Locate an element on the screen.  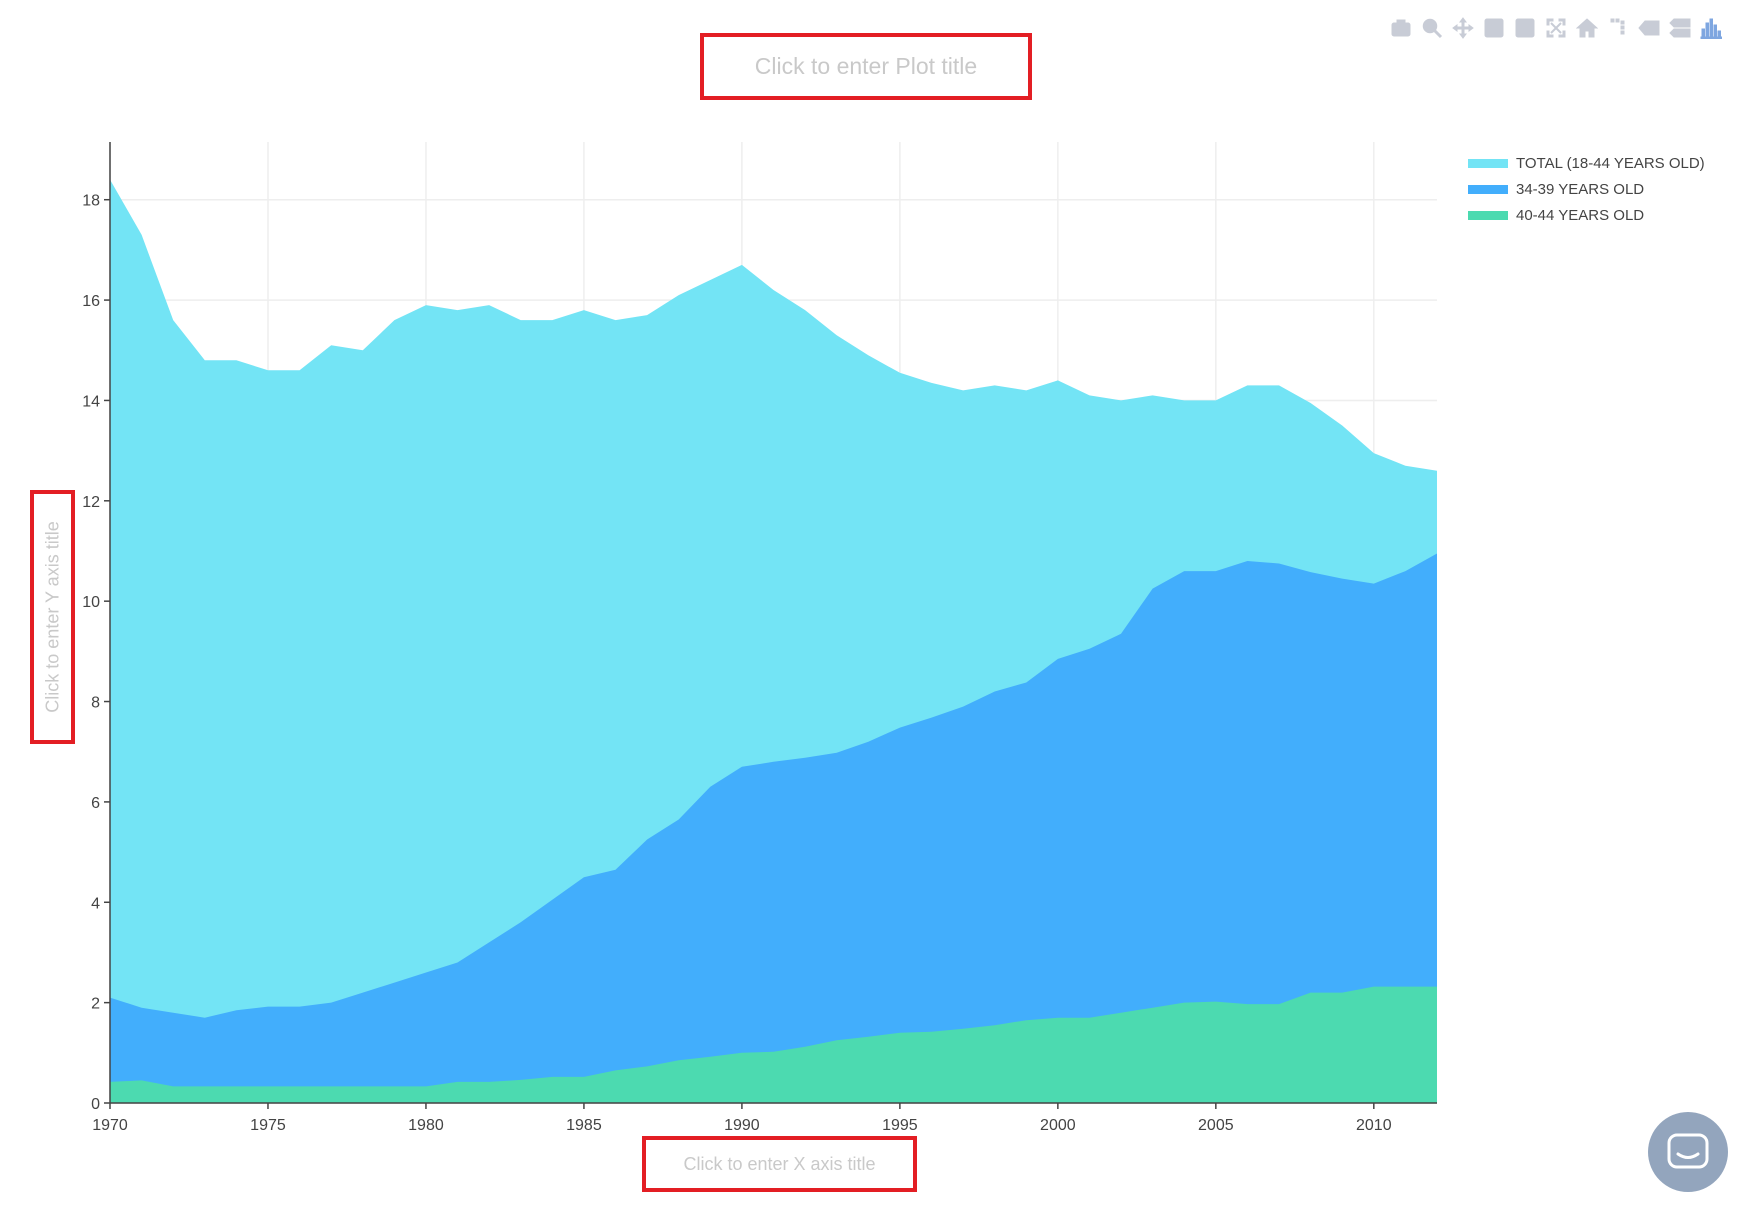
y-tick-label: 8 is located at coordinates (95, 703).